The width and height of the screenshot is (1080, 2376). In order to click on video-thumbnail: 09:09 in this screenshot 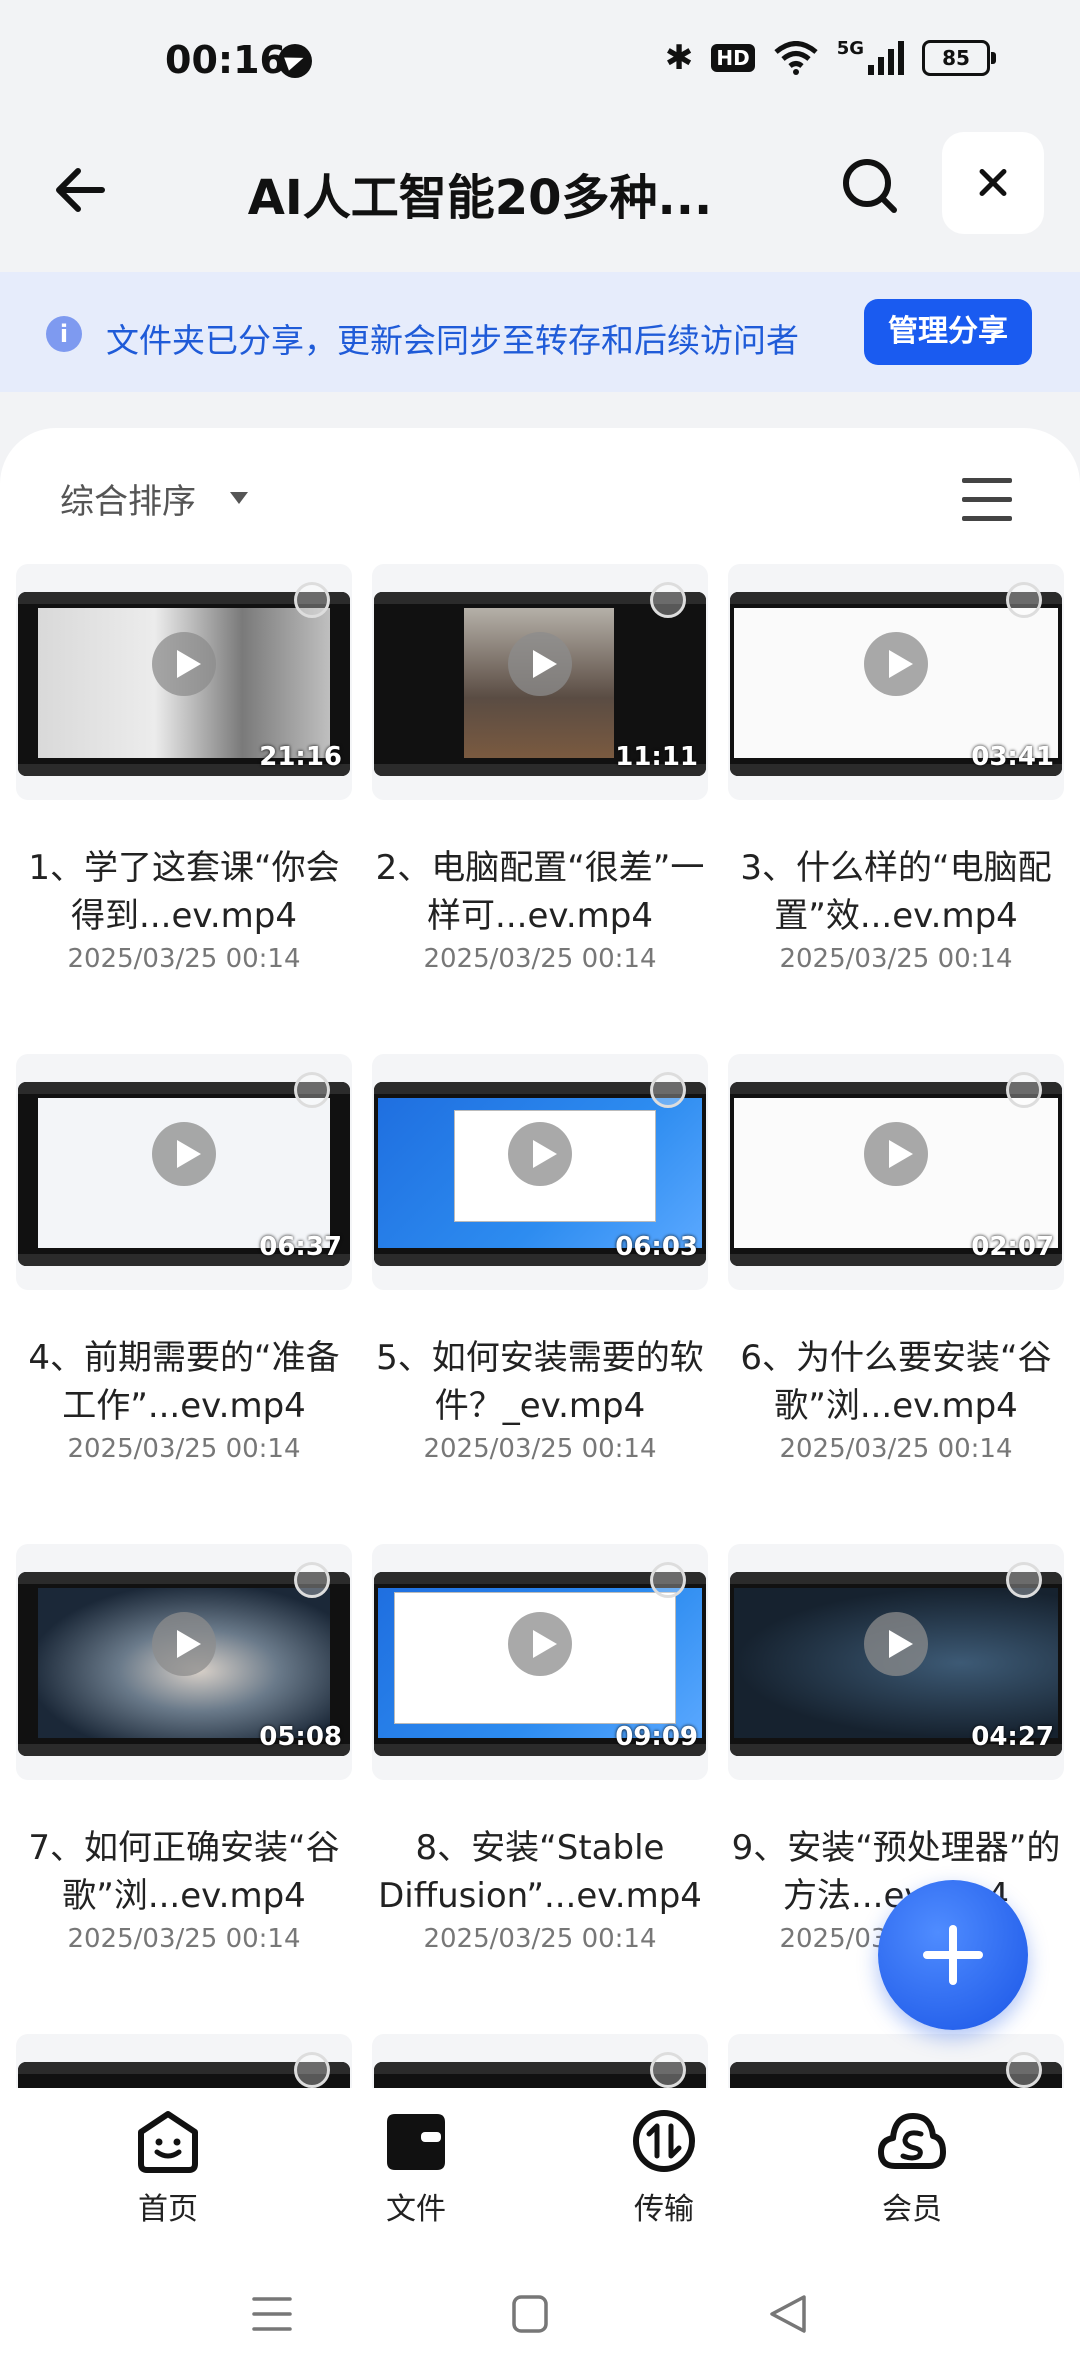, I will do `click(540, 1662)`.